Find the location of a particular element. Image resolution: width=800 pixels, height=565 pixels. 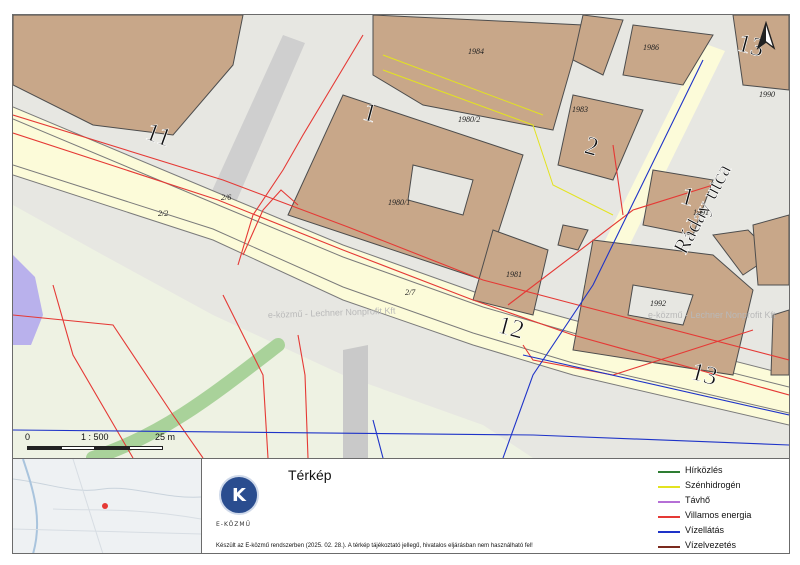

legend-item: Vízelvezetés is located at coordinates (722, 546).